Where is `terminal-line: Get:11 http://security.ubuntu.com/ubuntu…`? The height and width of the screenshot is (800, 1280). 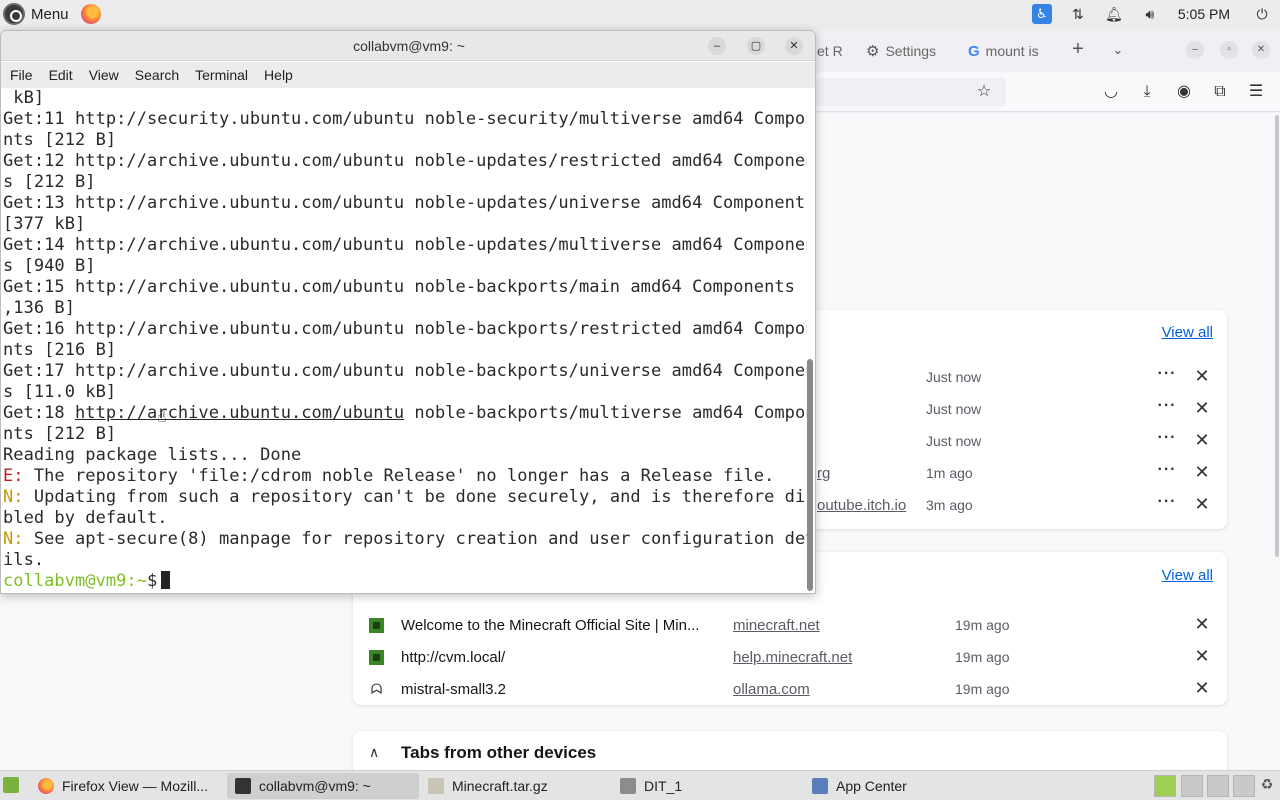 terminal-line: Get:11 http://security.ubuntu.com/ubuntu… is located at coordinates (405, 119).